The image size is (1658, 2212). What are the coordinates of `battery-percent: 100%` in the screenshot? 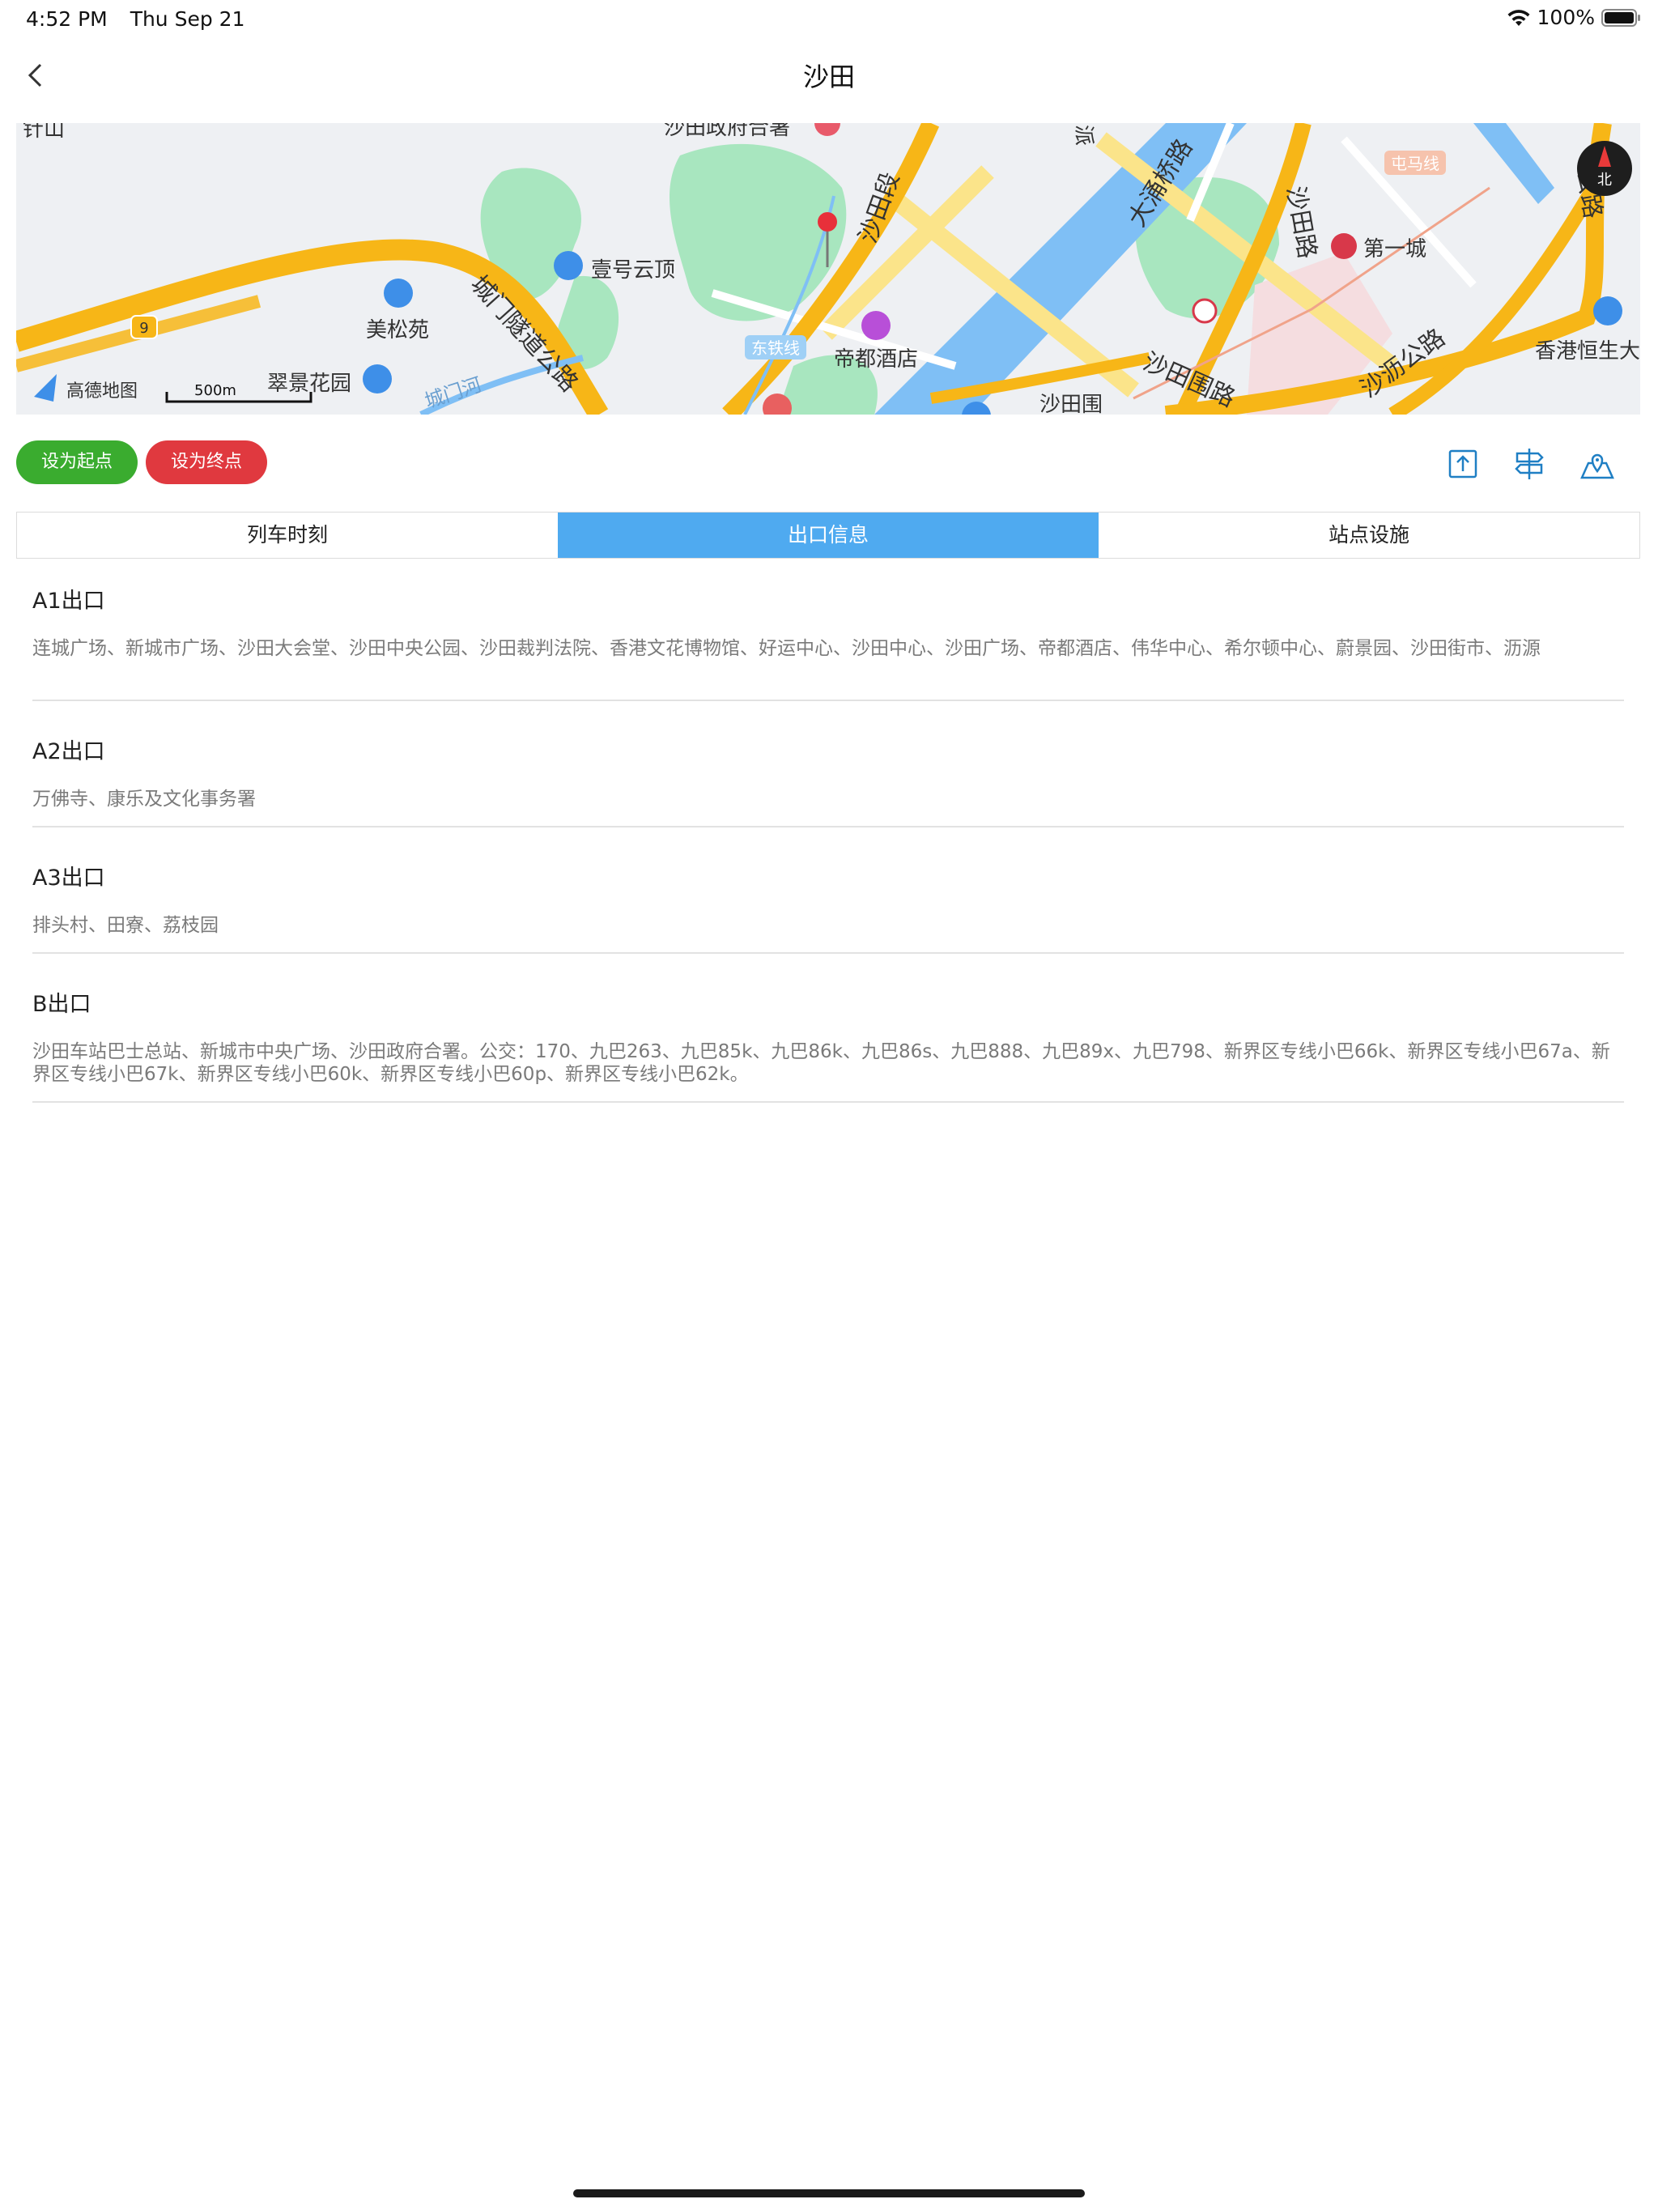 It's located at (1566, 18).